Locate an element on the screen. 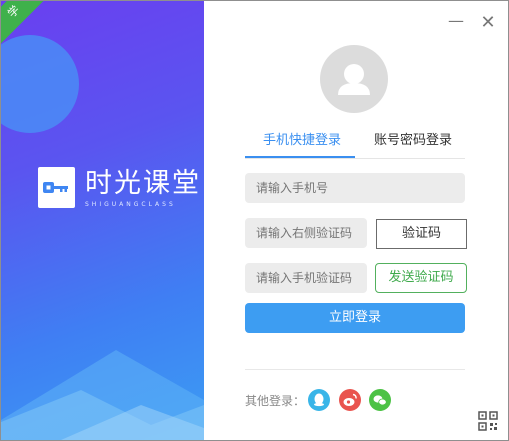  brand-name: 时光课堂 is located at coordinates (143, 183).